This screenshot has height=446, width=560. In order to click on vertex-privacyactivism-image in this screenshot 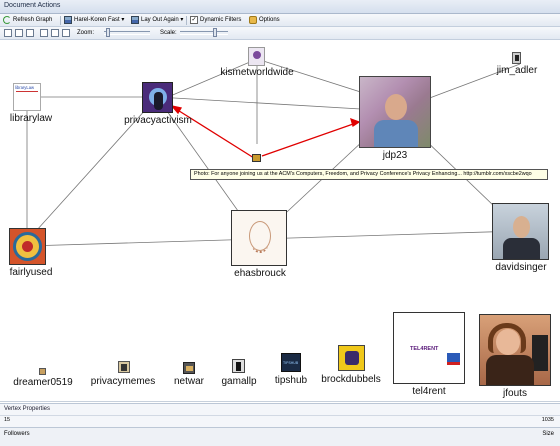, I will do `click(157, 97)`.